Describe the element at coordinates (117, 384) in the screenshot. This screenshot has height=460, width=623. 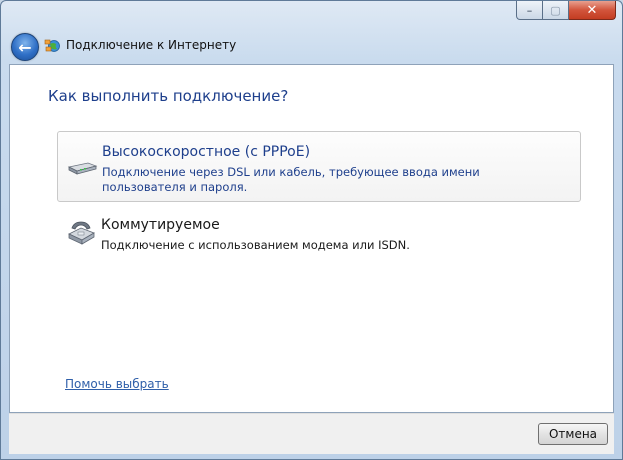
I see `help-choose-link: Помочь выбрать` at that location.